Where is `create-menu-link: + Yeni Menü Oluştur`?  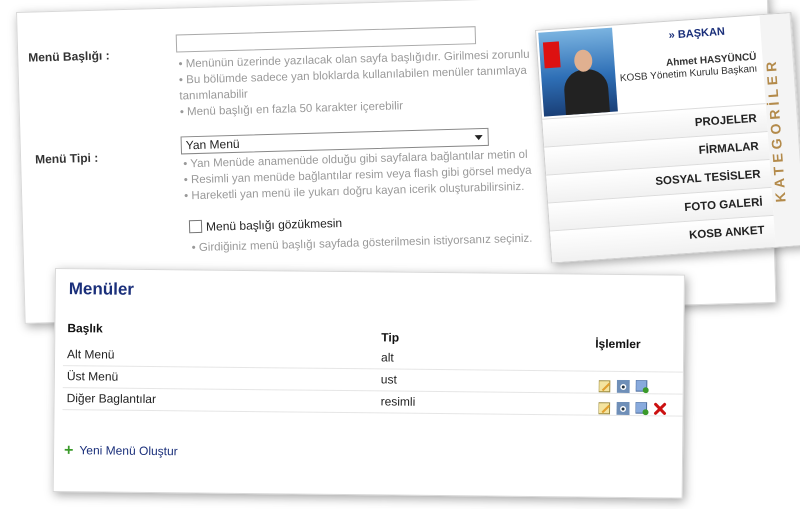
create-menu-link: + Yeni Menü Oluştur is located at coordinates (121, 451).